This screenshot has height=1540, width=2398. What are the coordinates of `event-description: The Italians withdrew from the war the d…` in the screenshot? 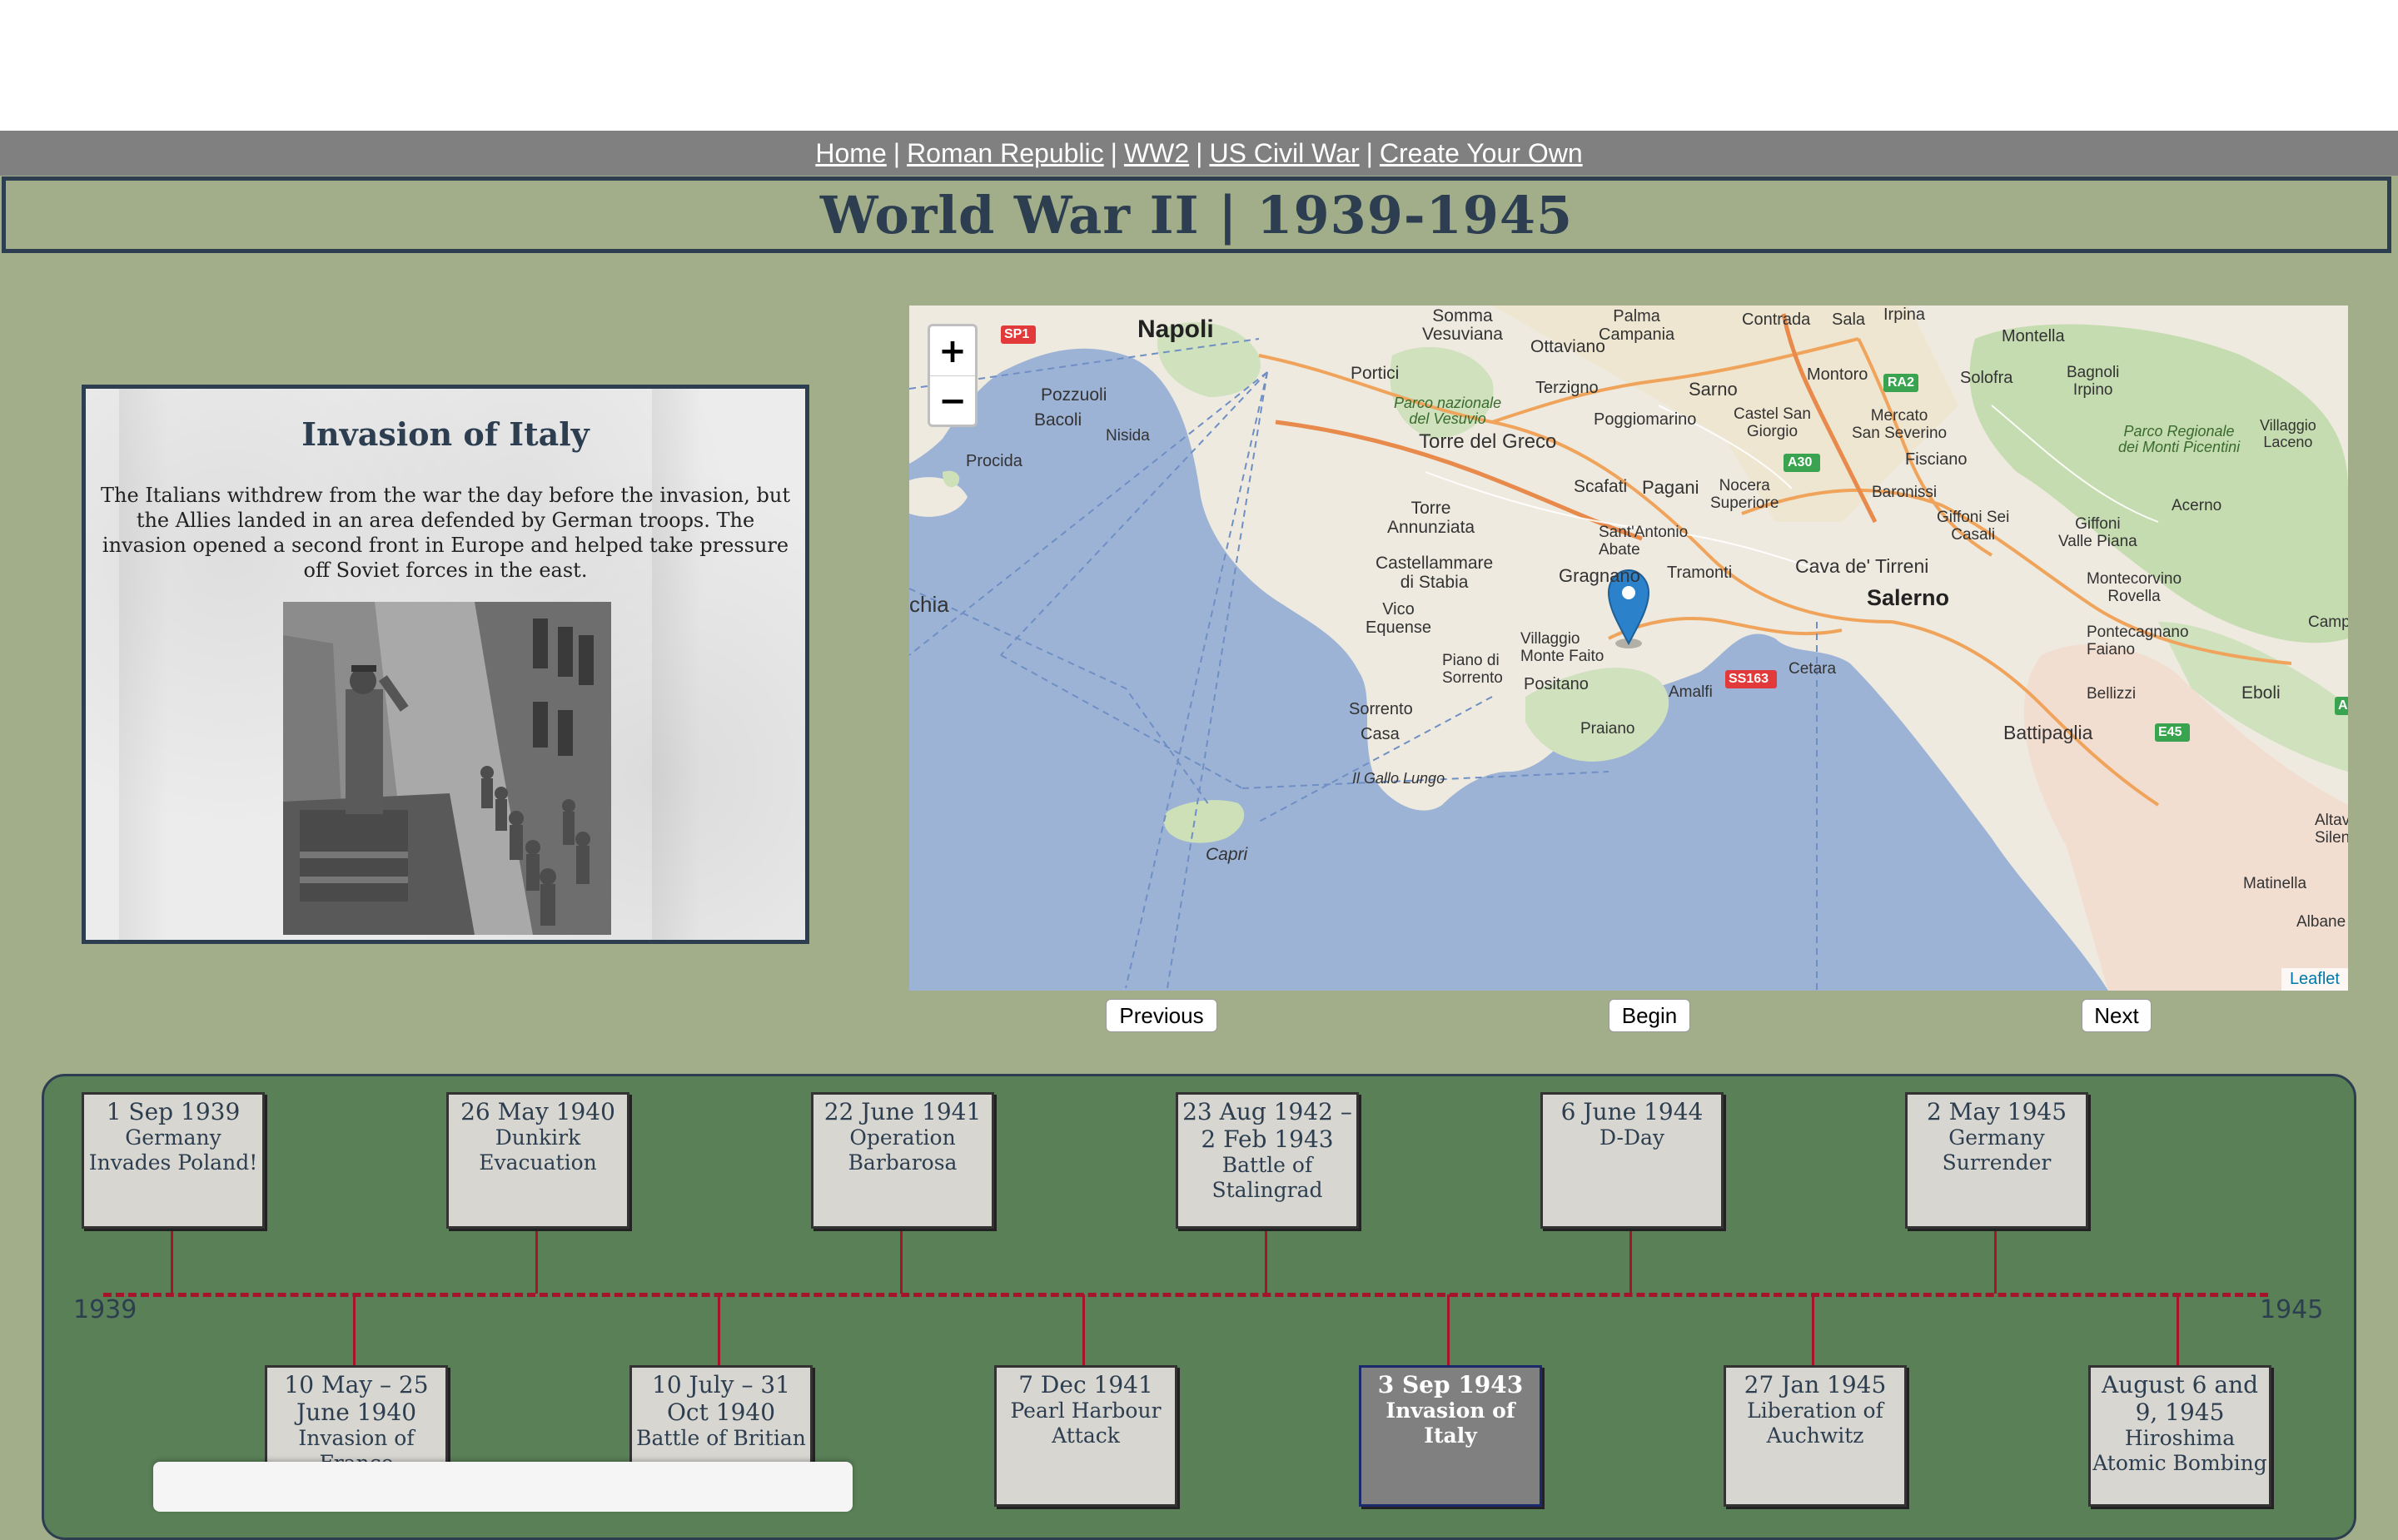 It's located at (446, 533).